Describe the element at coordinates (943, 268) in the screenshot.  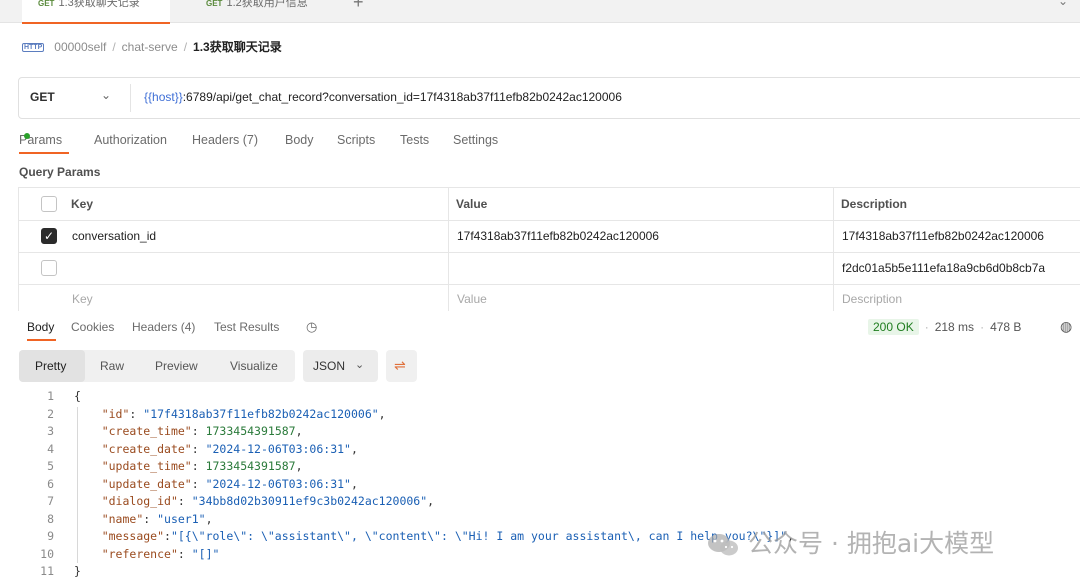
I see `param-description-input: f2dc01a5b5e111efa18a9cb6d0b8cb7a` at that location.